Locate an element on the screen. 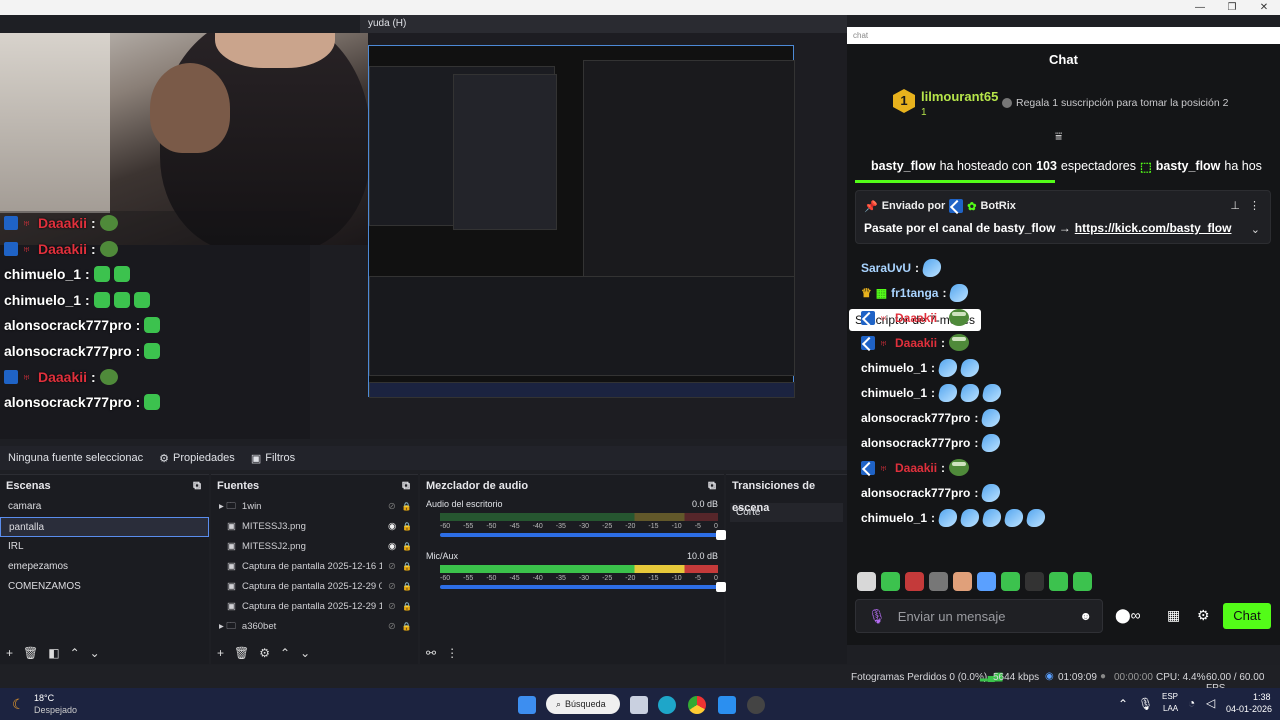 This screenshot has height=720, width=1280. emoji-icon: ☻ is located at coordinates (1085, 616).